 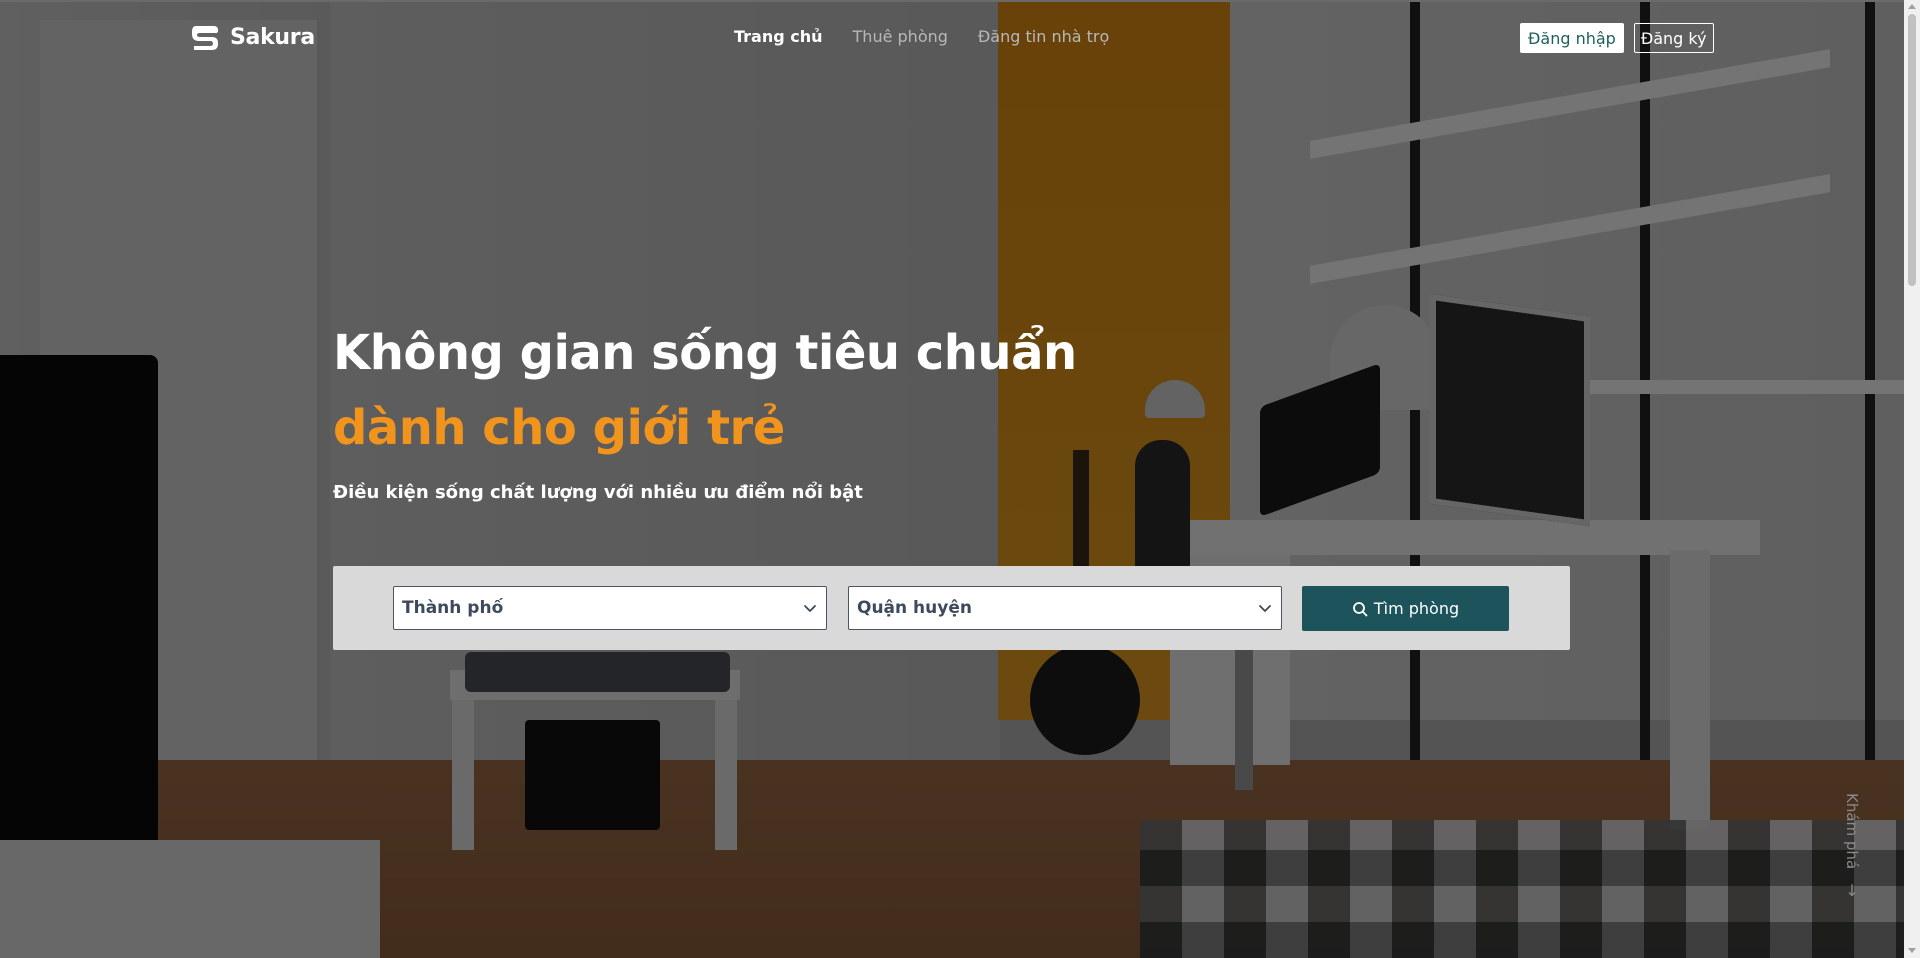 What do you see at coordinates (1912, 6) in the screenshot?
I see `scroll-up-arrow-icon` at bounding box center [1912, 6].